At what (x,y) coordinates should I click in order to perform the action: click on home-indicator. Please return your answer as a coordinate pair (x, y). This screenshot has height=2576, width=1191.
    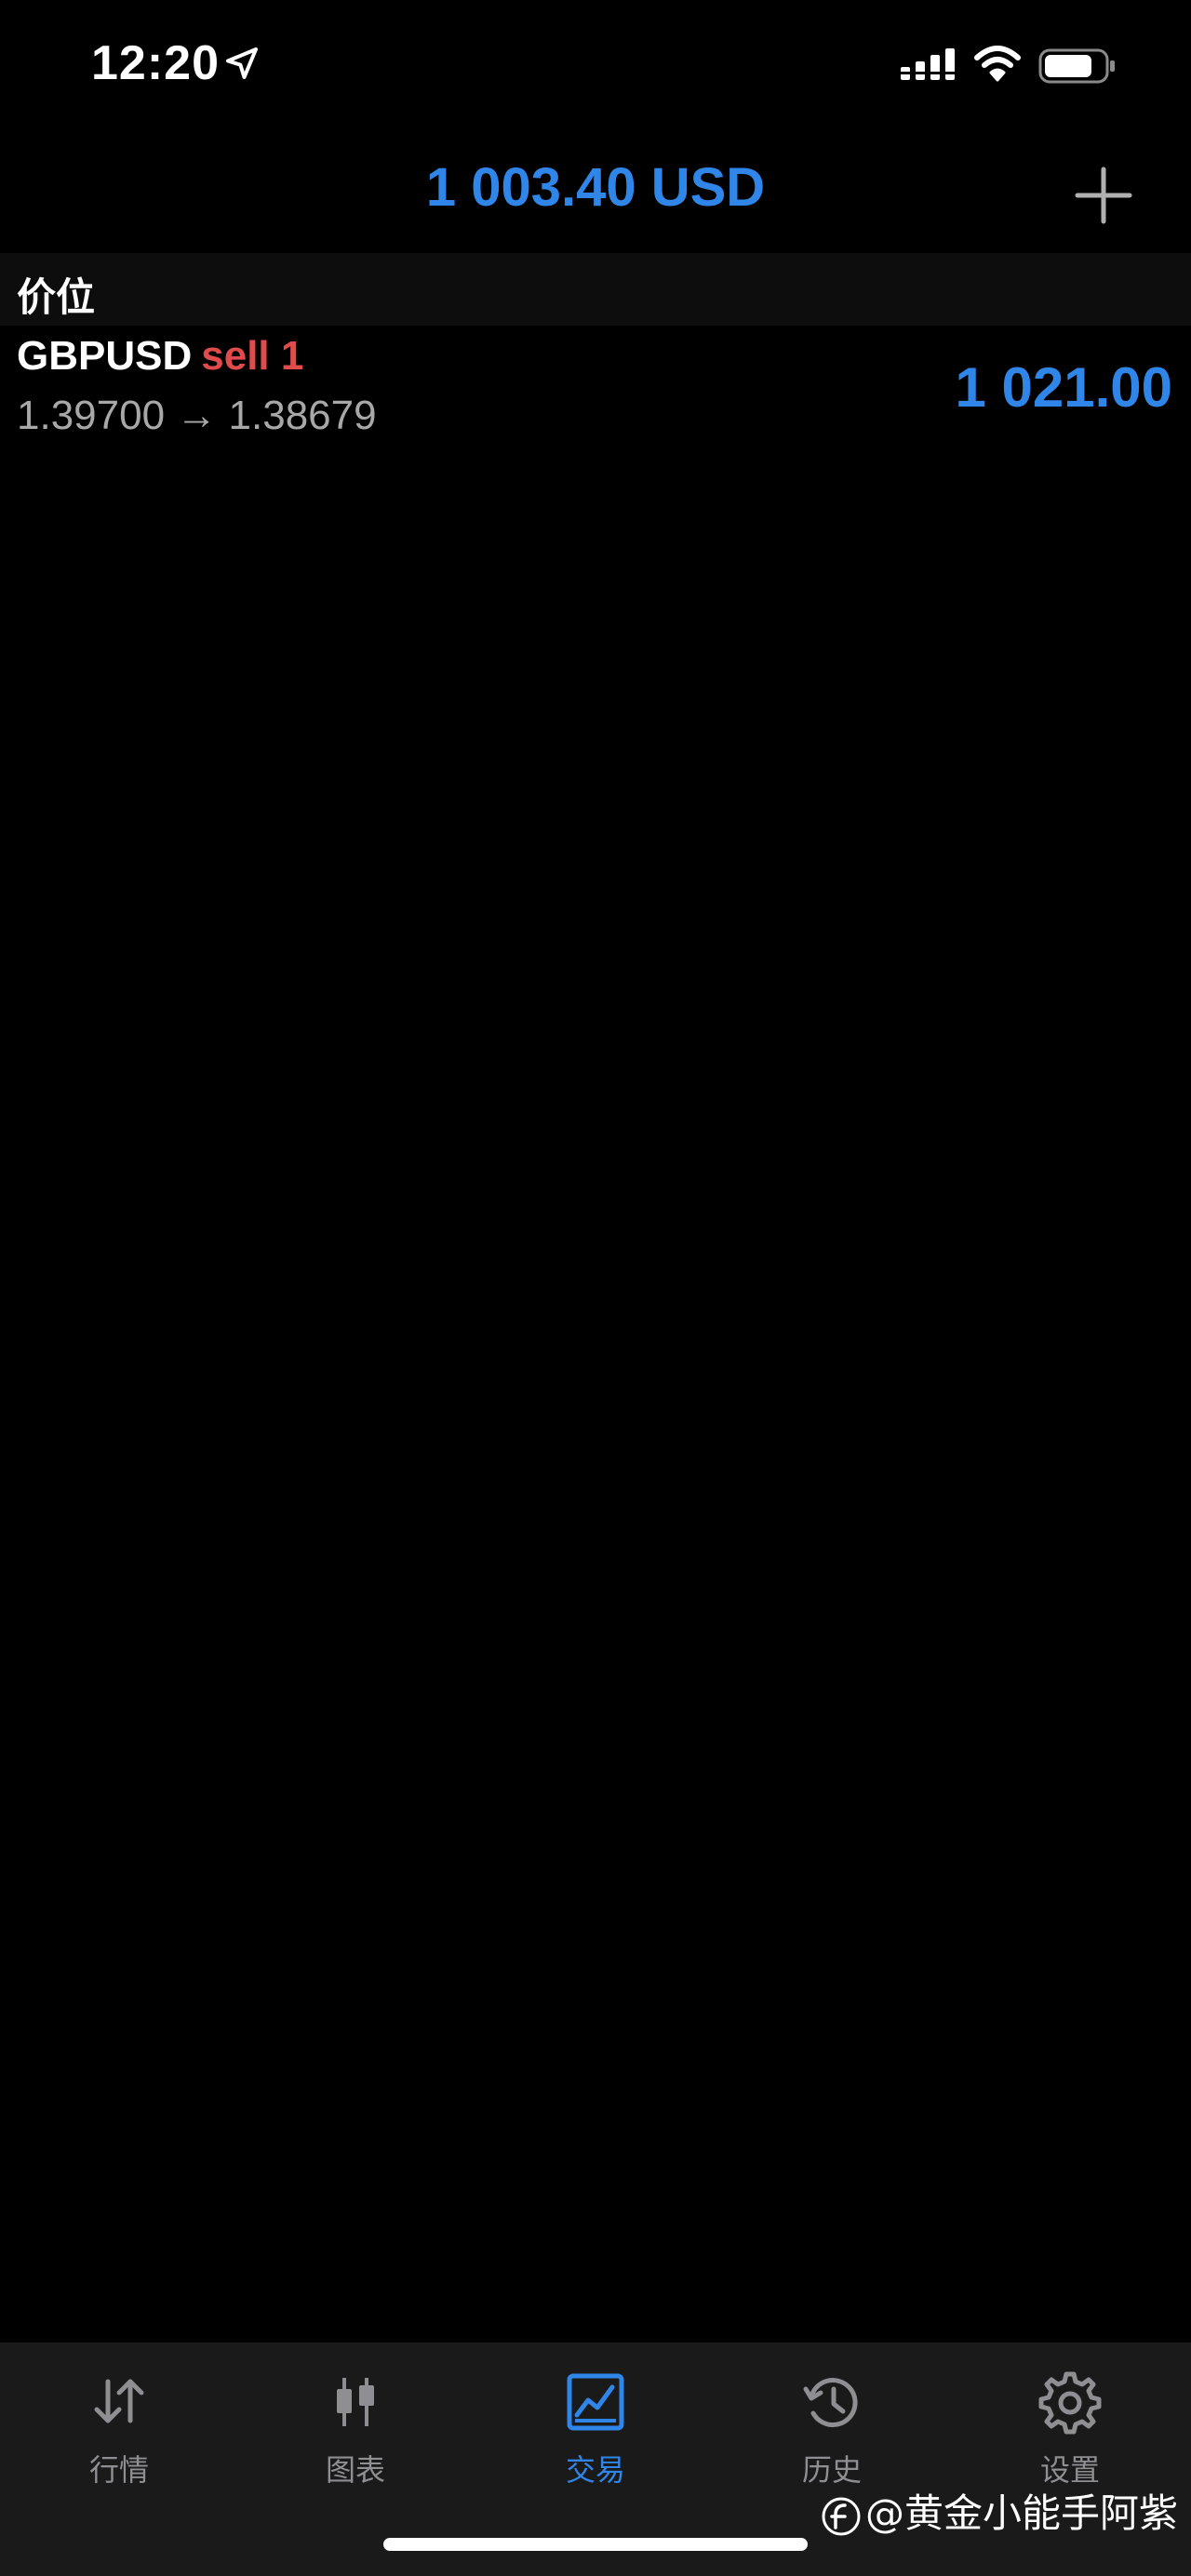
    Looking at the image, I should click on (595, 2544).